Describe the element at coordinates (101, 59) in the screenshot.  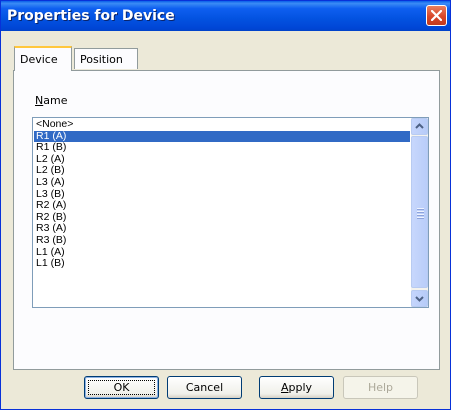
I see `tab-position-label: Position` at that location.